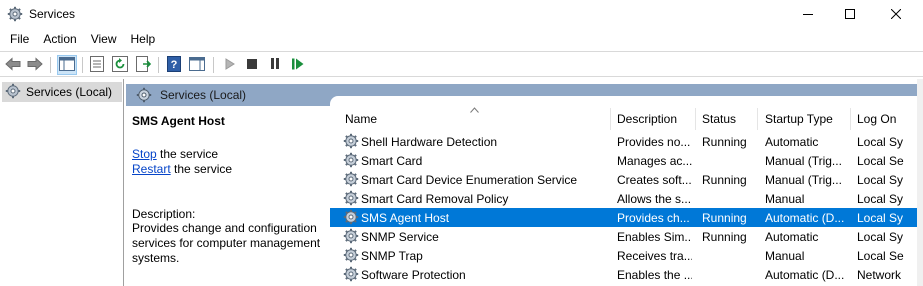  I want to click on stop-suffix: the service, so click(187, 154).